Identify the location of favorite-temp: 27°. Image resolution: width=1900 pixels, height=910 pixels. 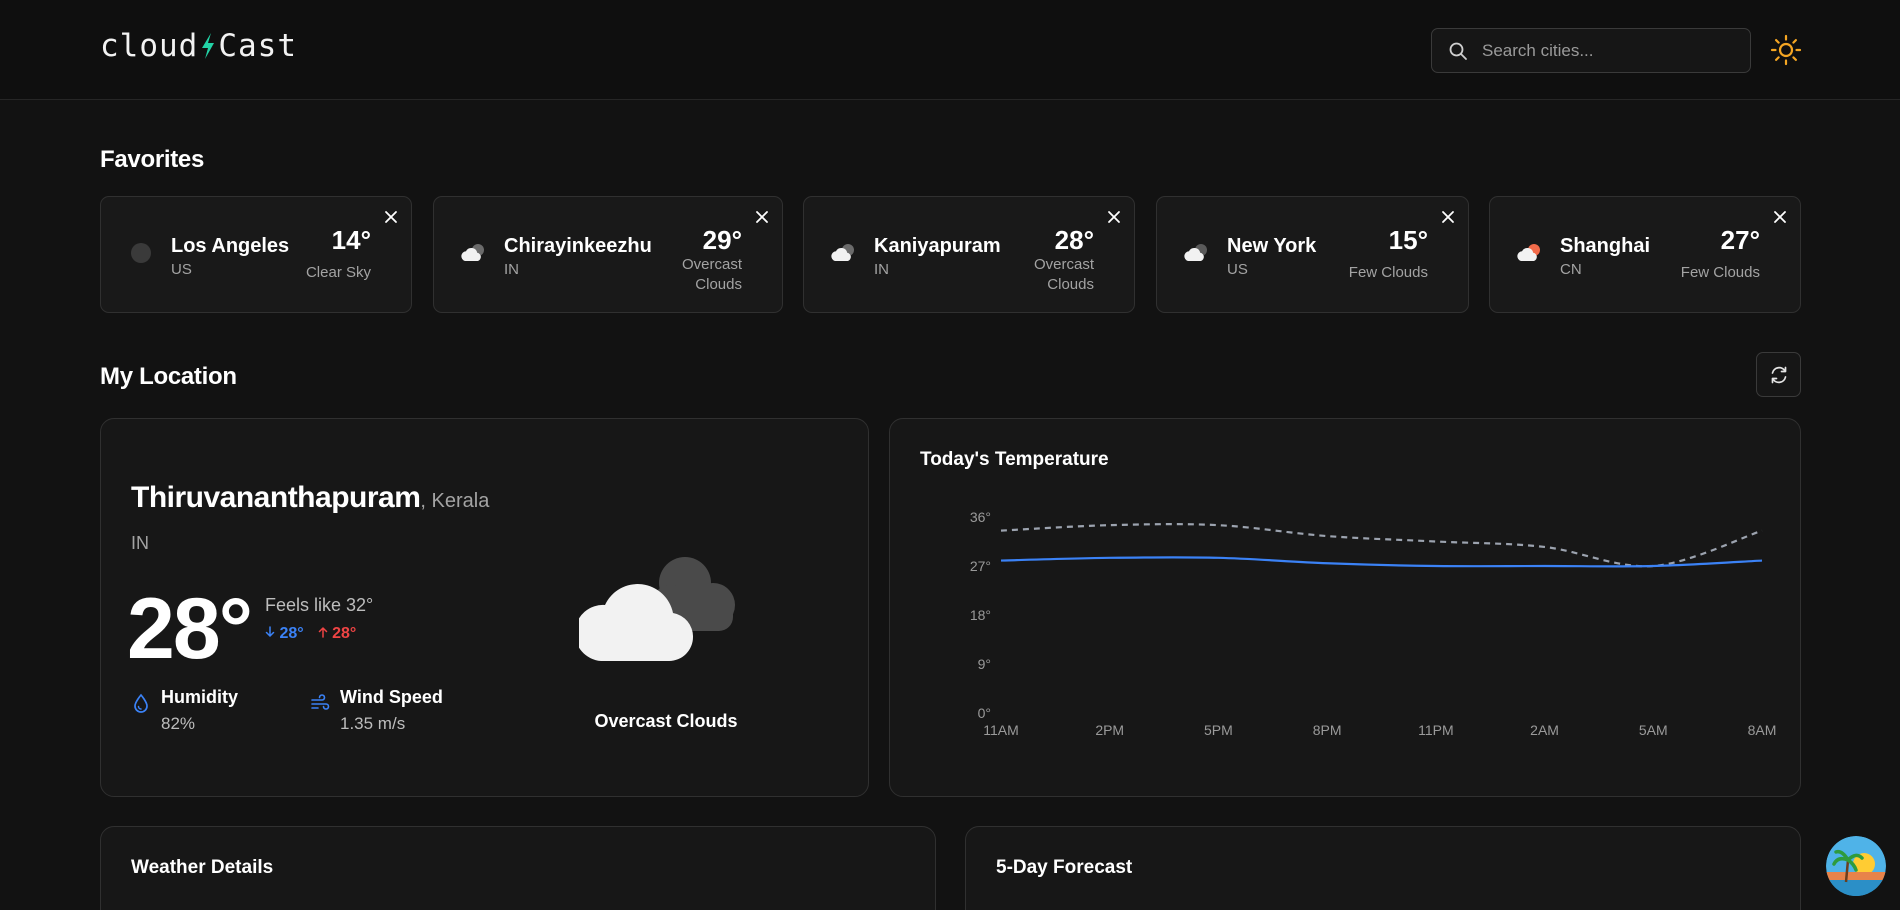
(1740, 240).